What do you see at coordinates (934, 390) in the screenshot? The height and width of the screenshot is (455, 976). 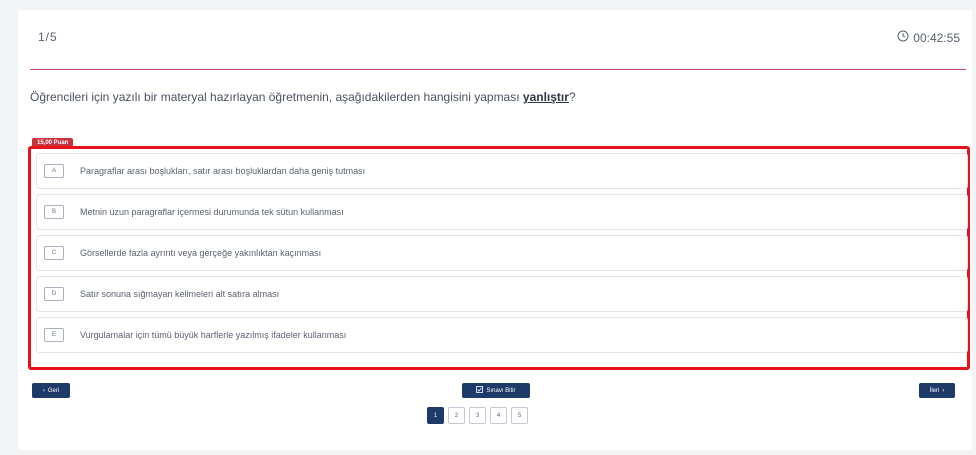 I see `next-button-label: İleri` at bounding box center [934, 390].